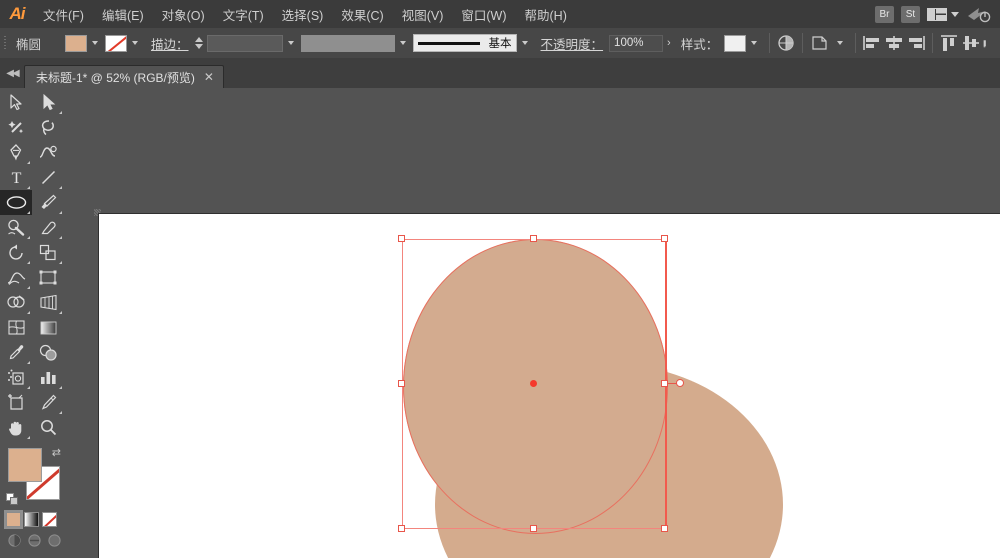 This screenshot has height=558, width=1000. I want to click on align-horizontal-center-icon, so click(894, 43).